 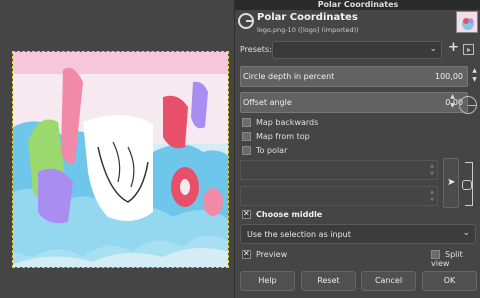 What do you see at coordinates (267, 281) in the screenshot?
I see `help-button: Help` at bounding box center [267, 281].